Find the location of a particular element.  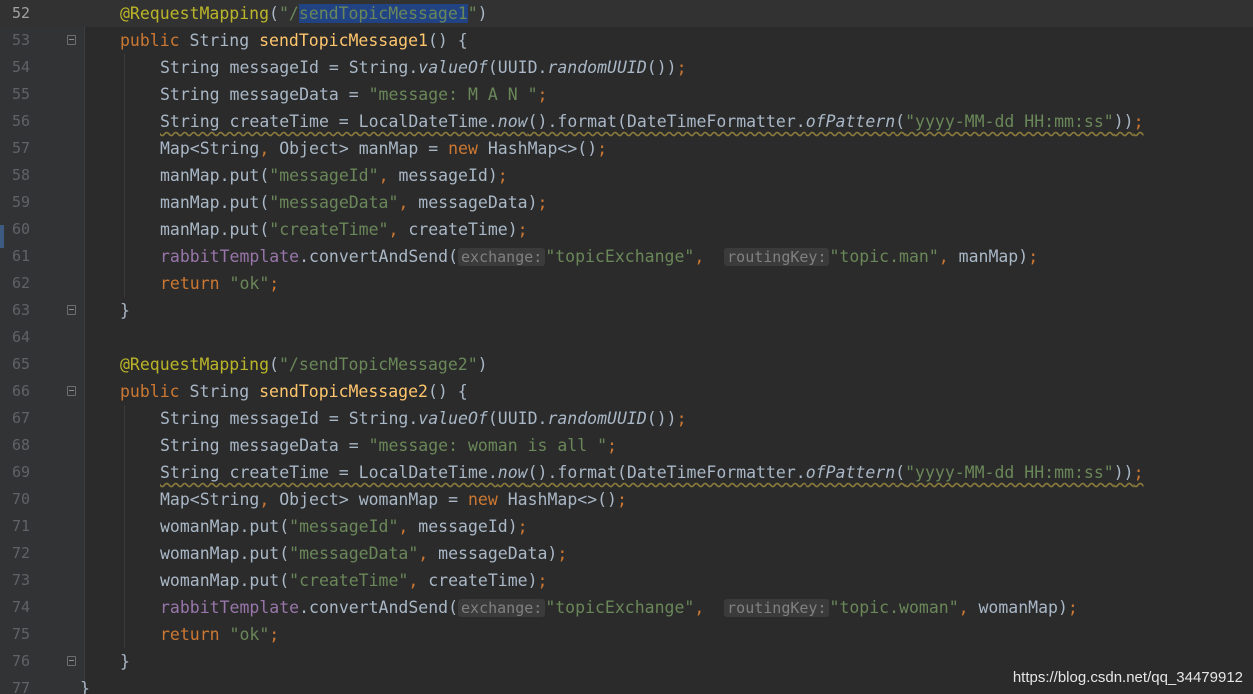

string-token: "messageData" is located at coordinates (334, 202).